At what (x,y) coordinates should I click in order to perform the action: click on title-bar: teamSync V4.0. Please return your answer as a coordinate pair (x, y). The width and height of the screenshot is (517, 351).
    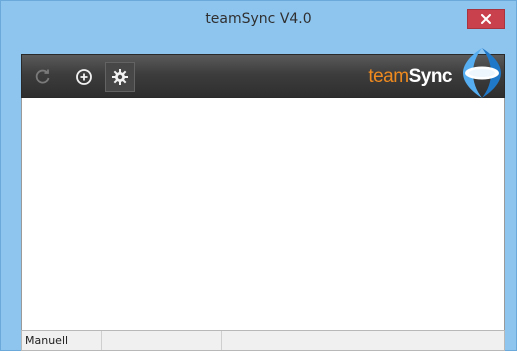
    Looking at the image, I should click on (258, 22).